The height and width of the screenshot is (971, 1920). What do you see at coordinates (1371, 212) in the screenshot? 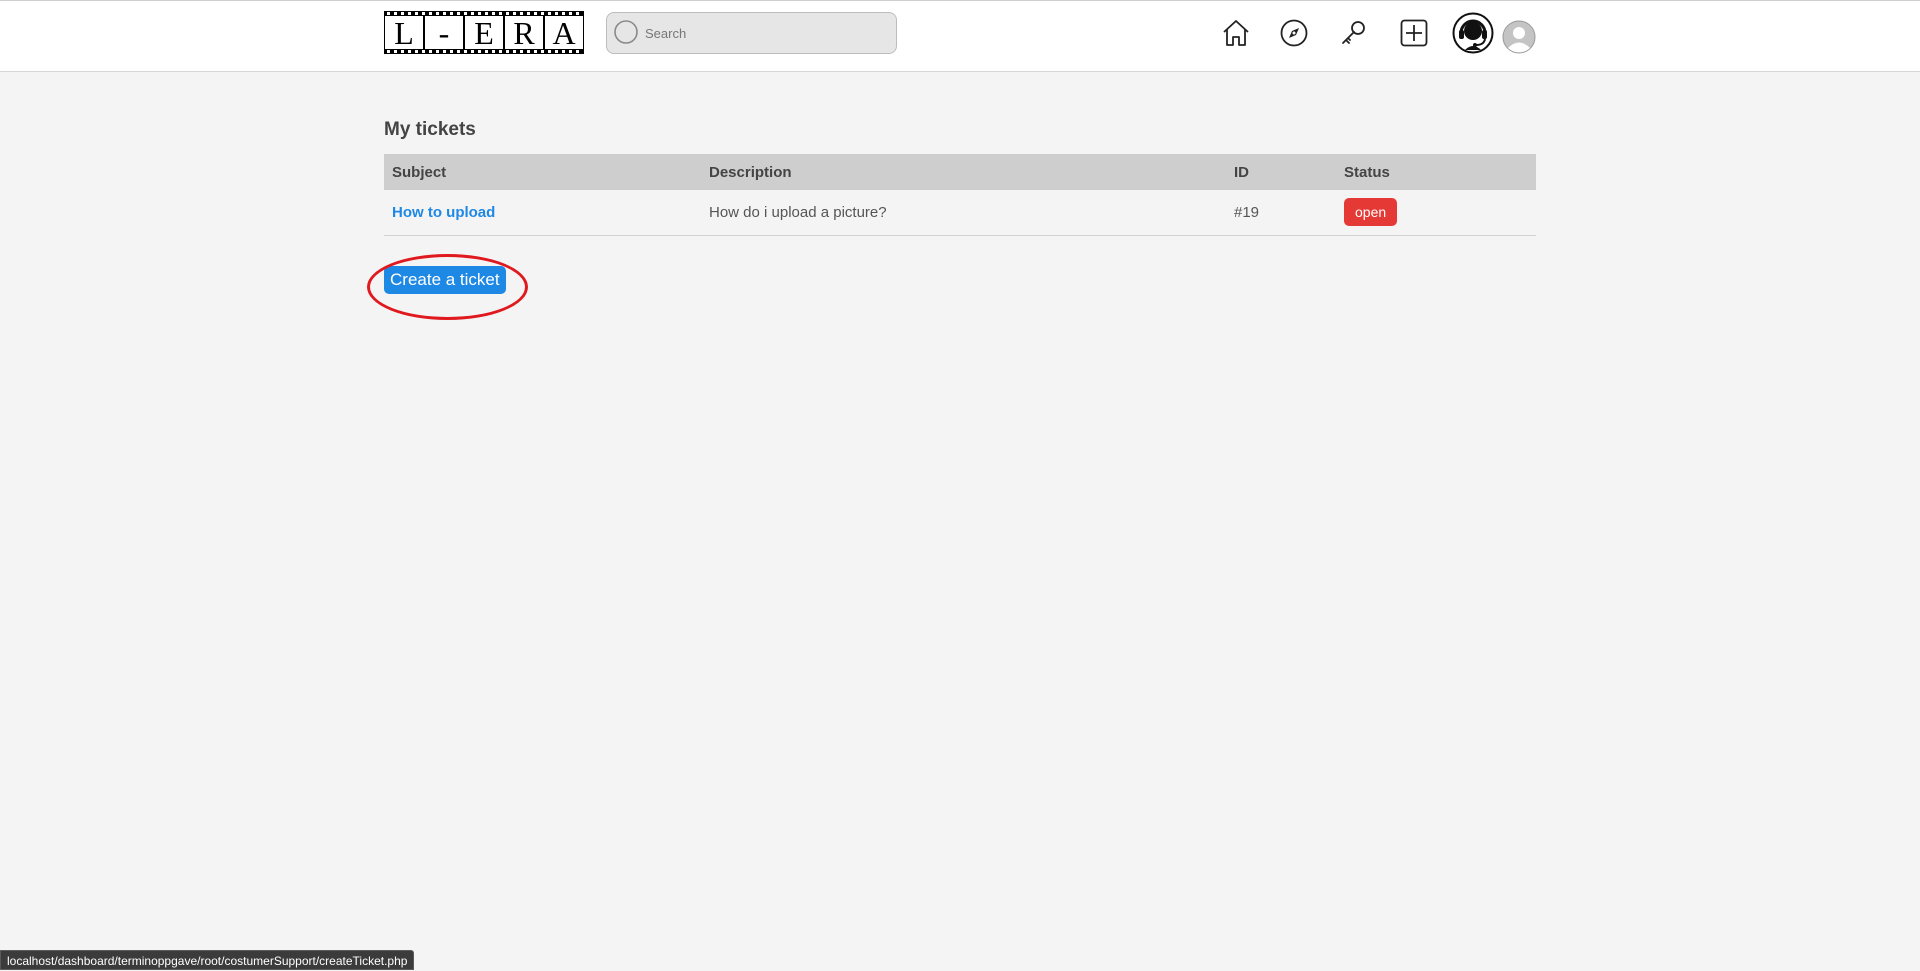
I see `status-badge: open` at bounding box center [1371, 212].